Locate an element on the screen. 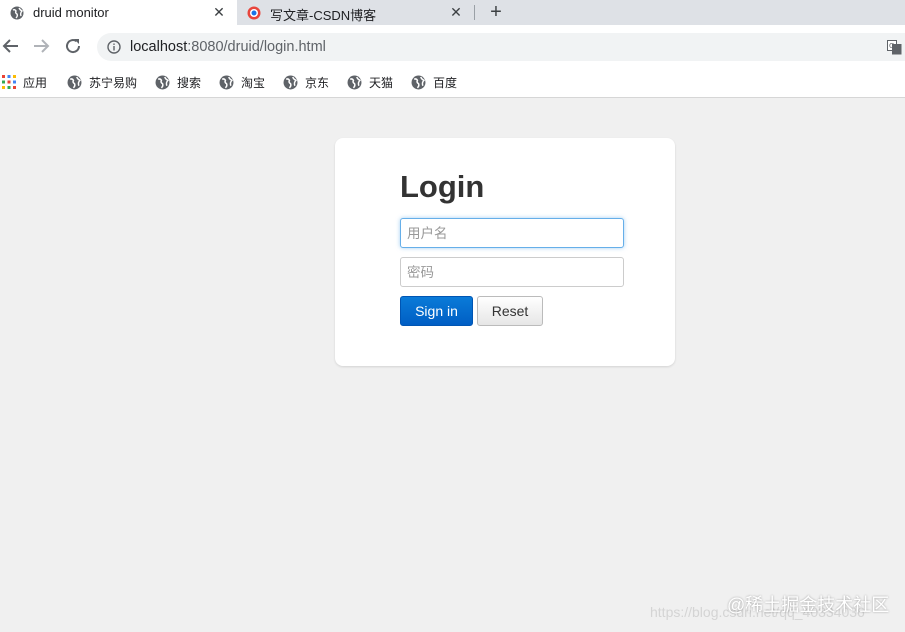  bookmark-label: 淘宝 is located at coordinates (253, 82).